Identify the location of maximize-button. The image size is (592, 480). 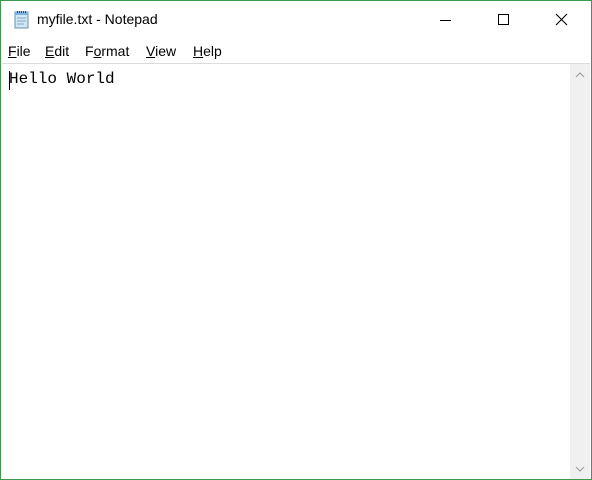
(504, 20).